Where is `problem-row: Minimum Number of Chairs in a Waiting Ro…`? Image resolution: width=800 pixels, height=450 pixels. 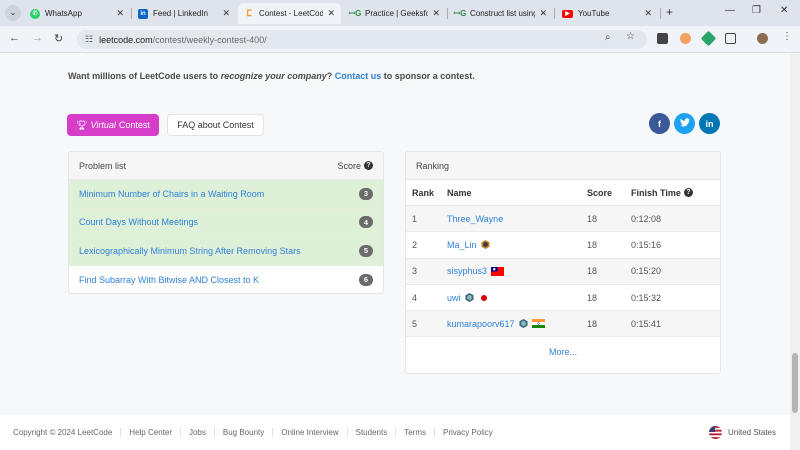 problem-row: Minimum Number of Chairs in a Waiting Ro… is located at coordinates (226, 194).